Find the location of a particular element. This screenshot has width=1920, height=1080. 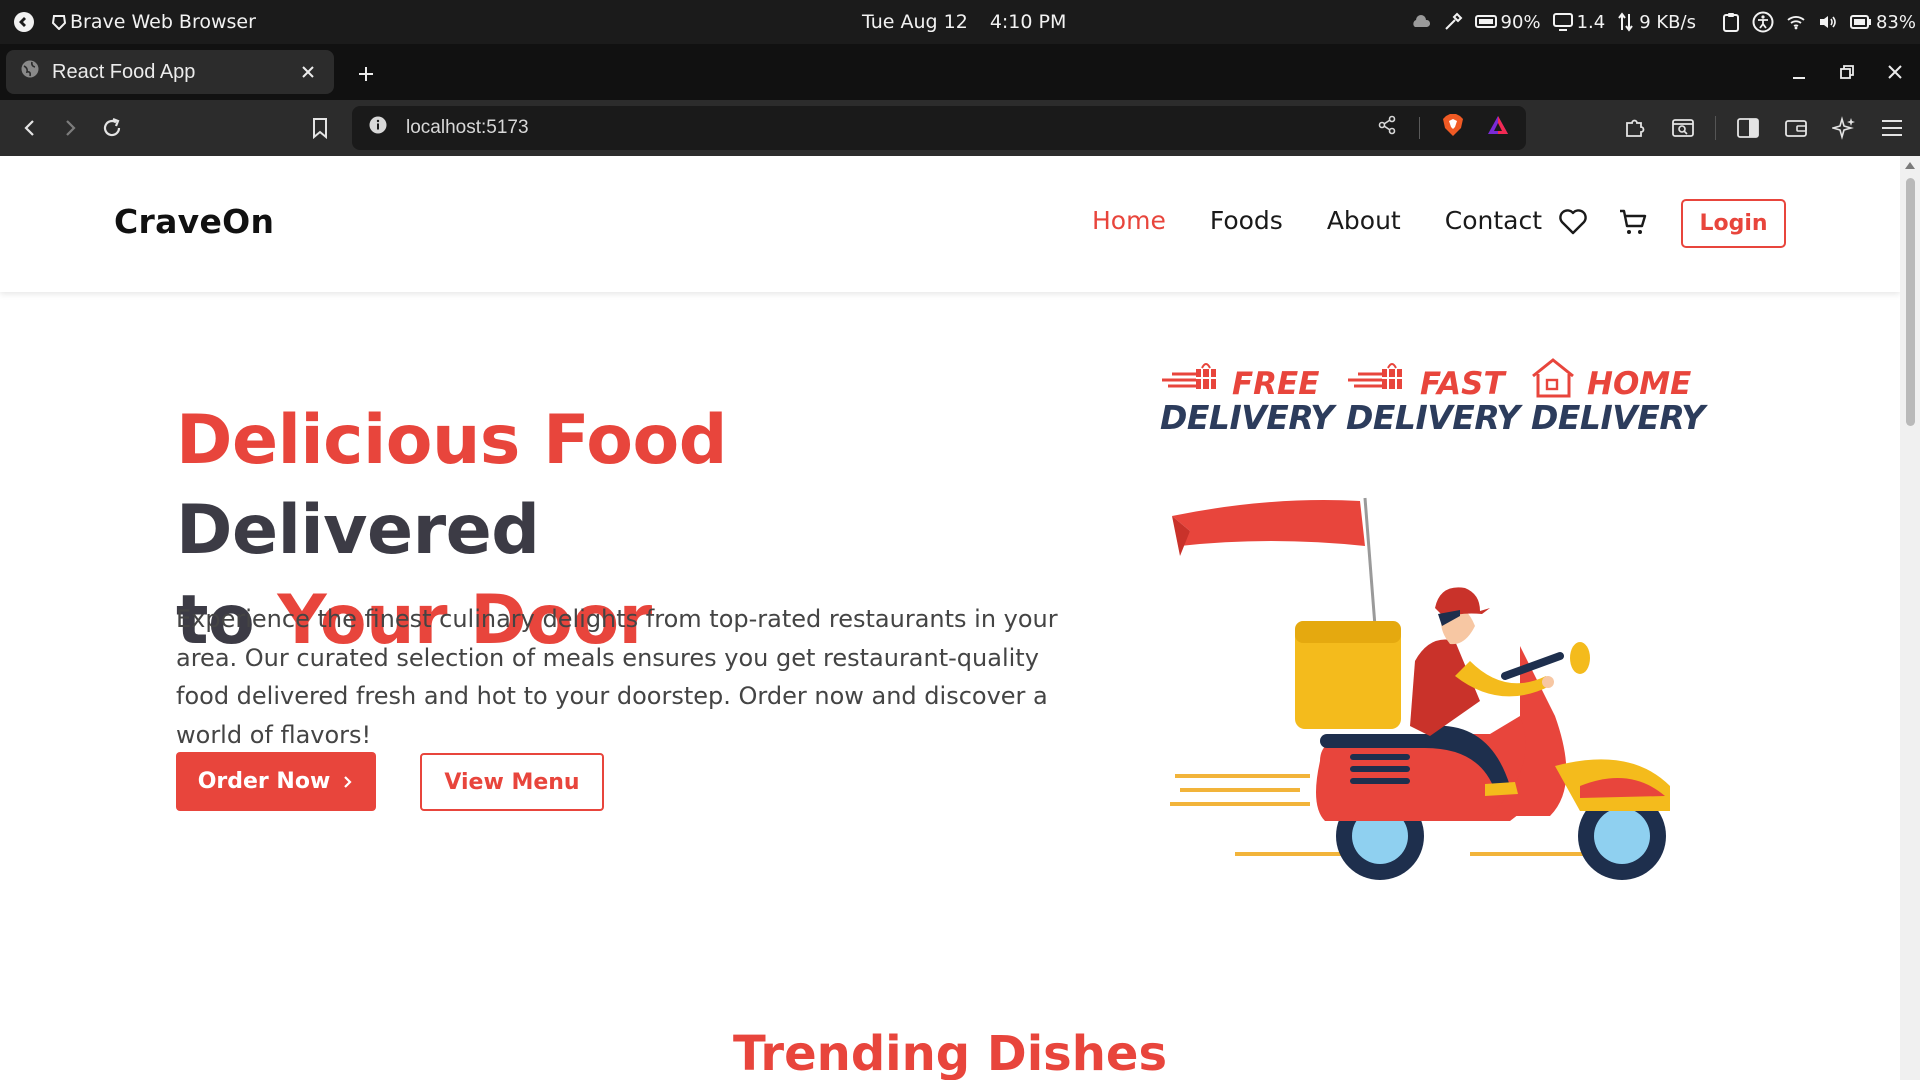

battery-value: 83% is located at coordinates (1895, 22).